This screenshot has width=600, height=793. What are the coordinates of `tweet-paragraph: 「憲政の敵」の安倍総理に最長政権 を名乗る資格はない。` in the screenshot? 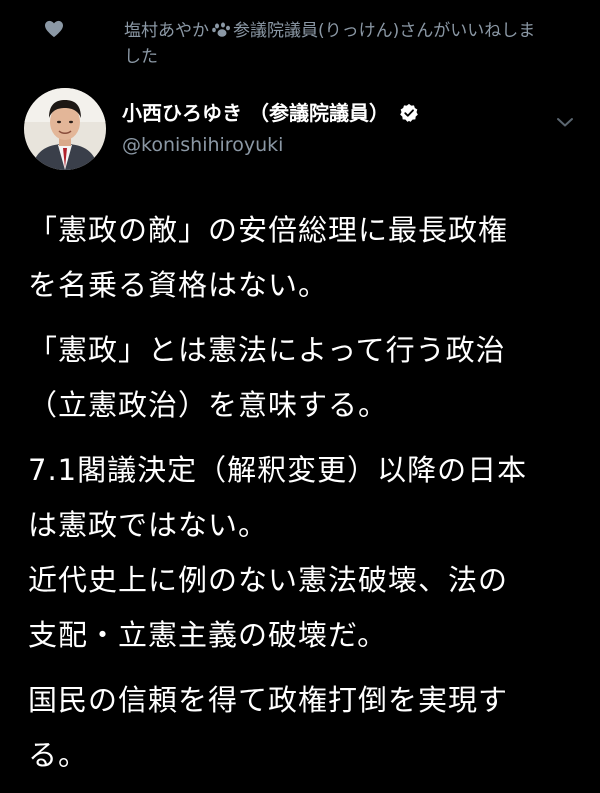 It's located at (268, 257).